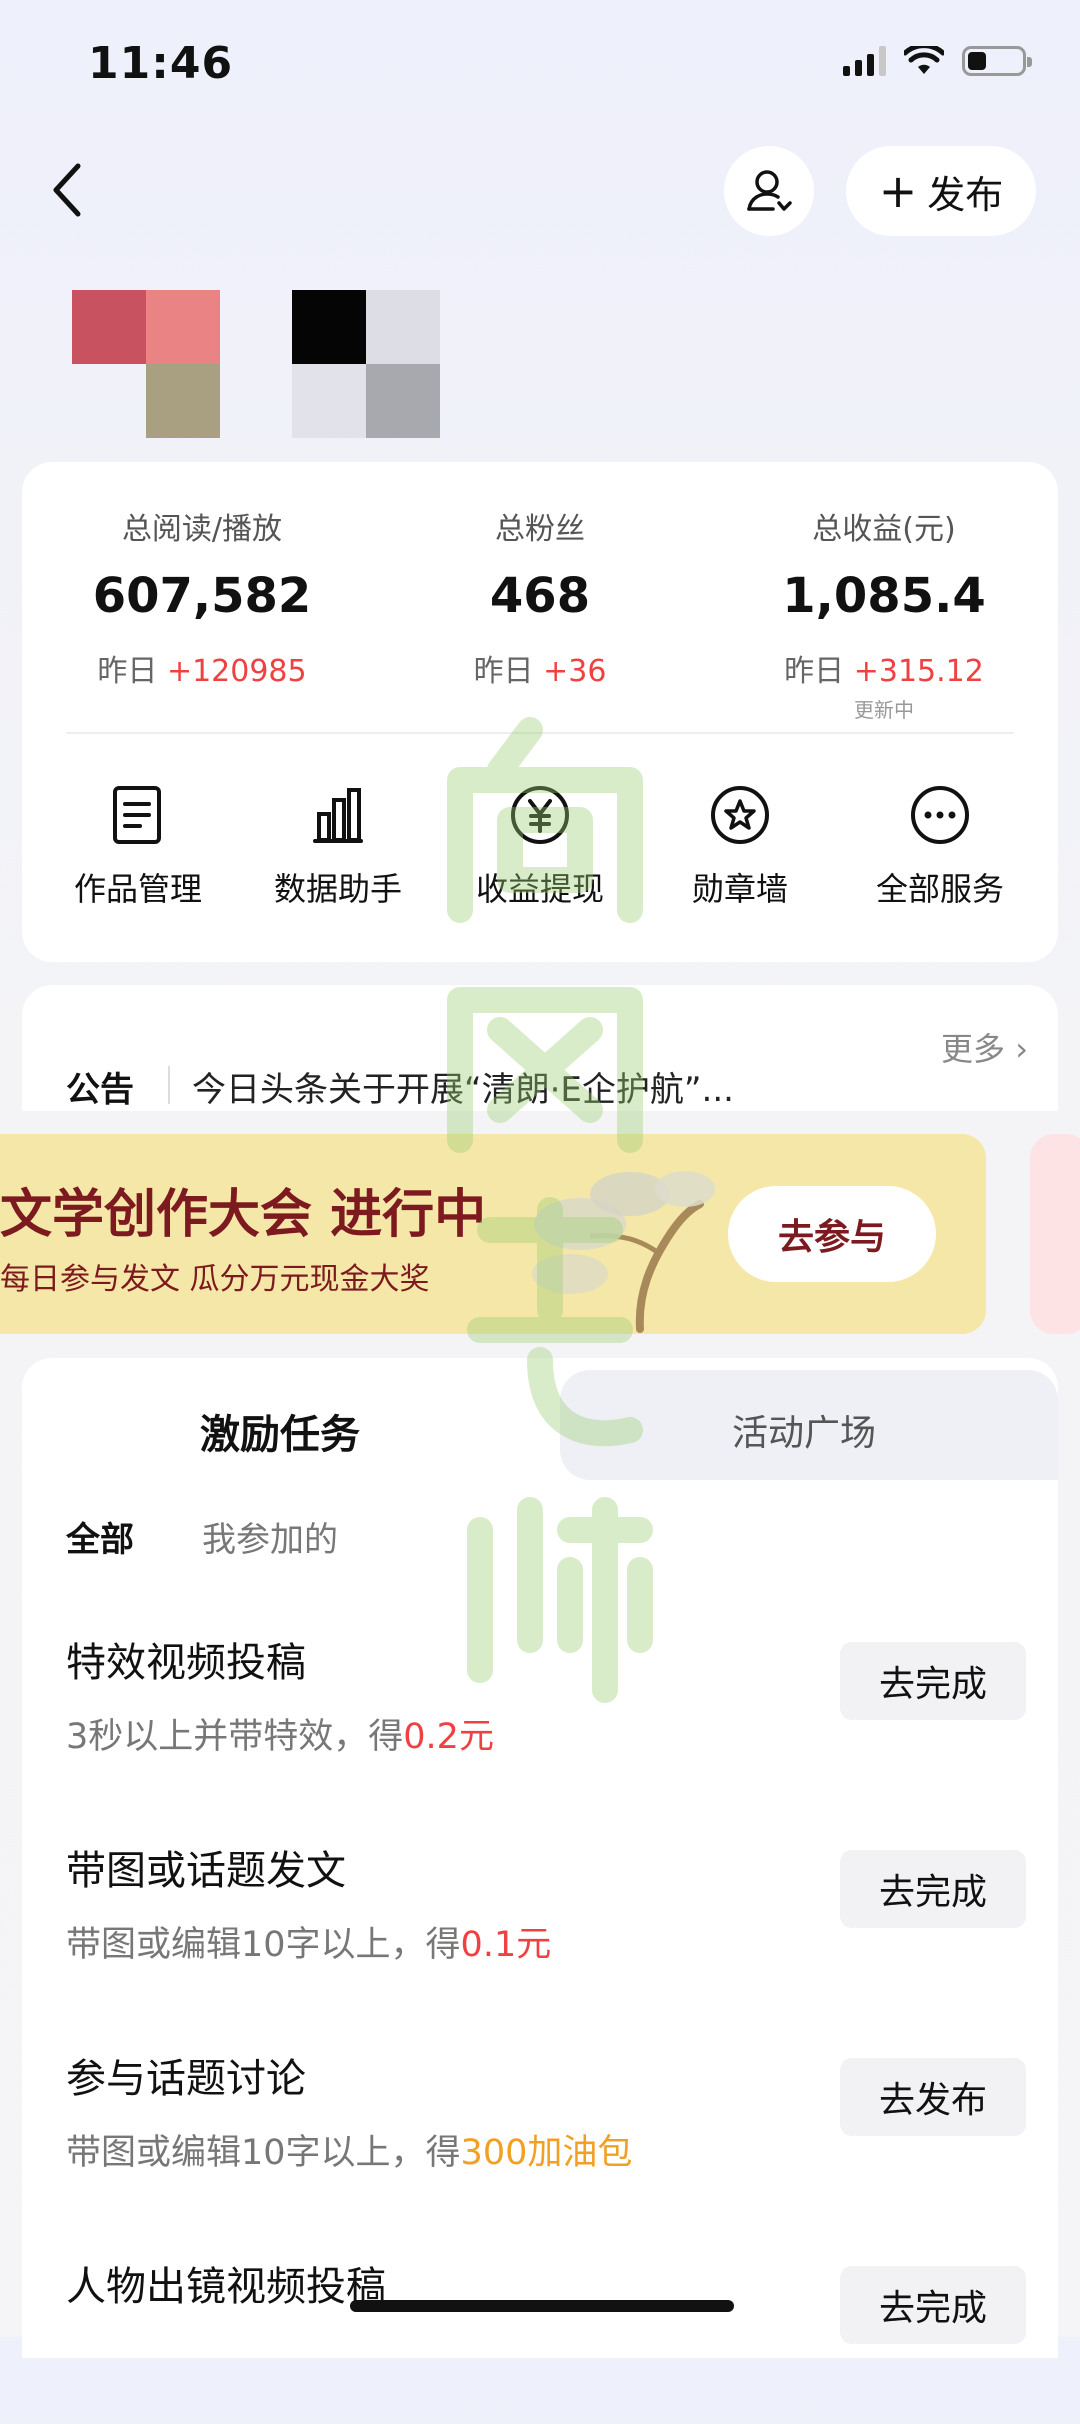 The width and height of the screenshot is (1080, 2424). What do you see at coordinates (884, 710) in the screenshot?
I see `updating-note: 更新中` at bounding box center [884, 710].